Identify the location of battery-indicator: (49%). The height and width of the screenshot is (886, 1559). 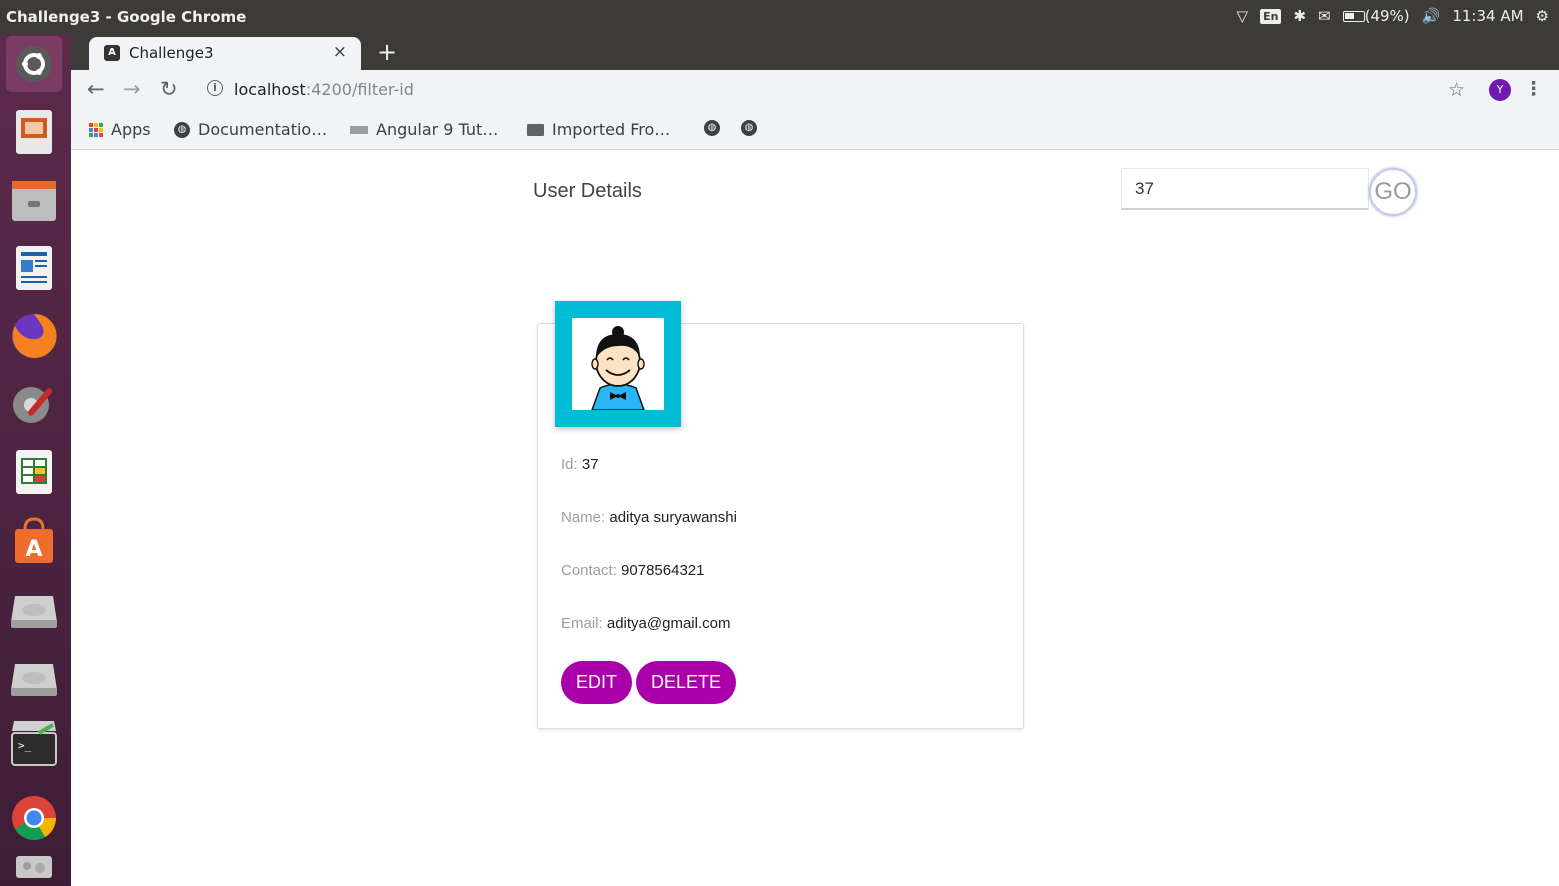
(1376, 16).